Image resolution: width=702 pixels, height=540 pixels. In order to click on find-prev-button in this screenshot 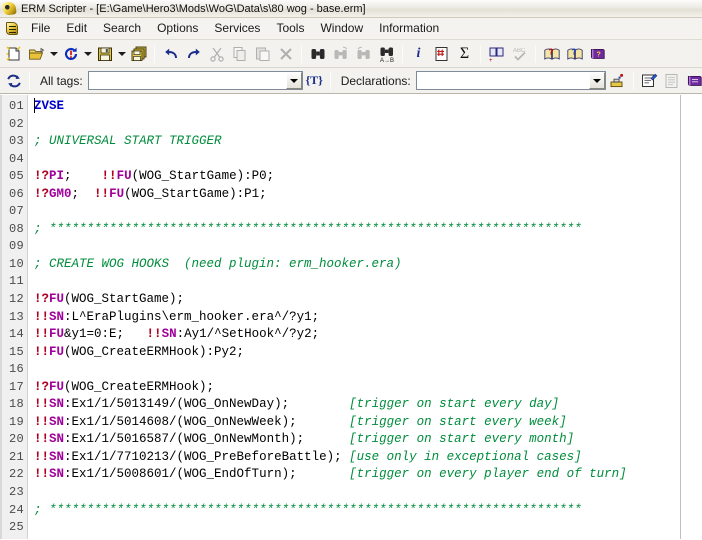, I will do `click(363, 53)`.